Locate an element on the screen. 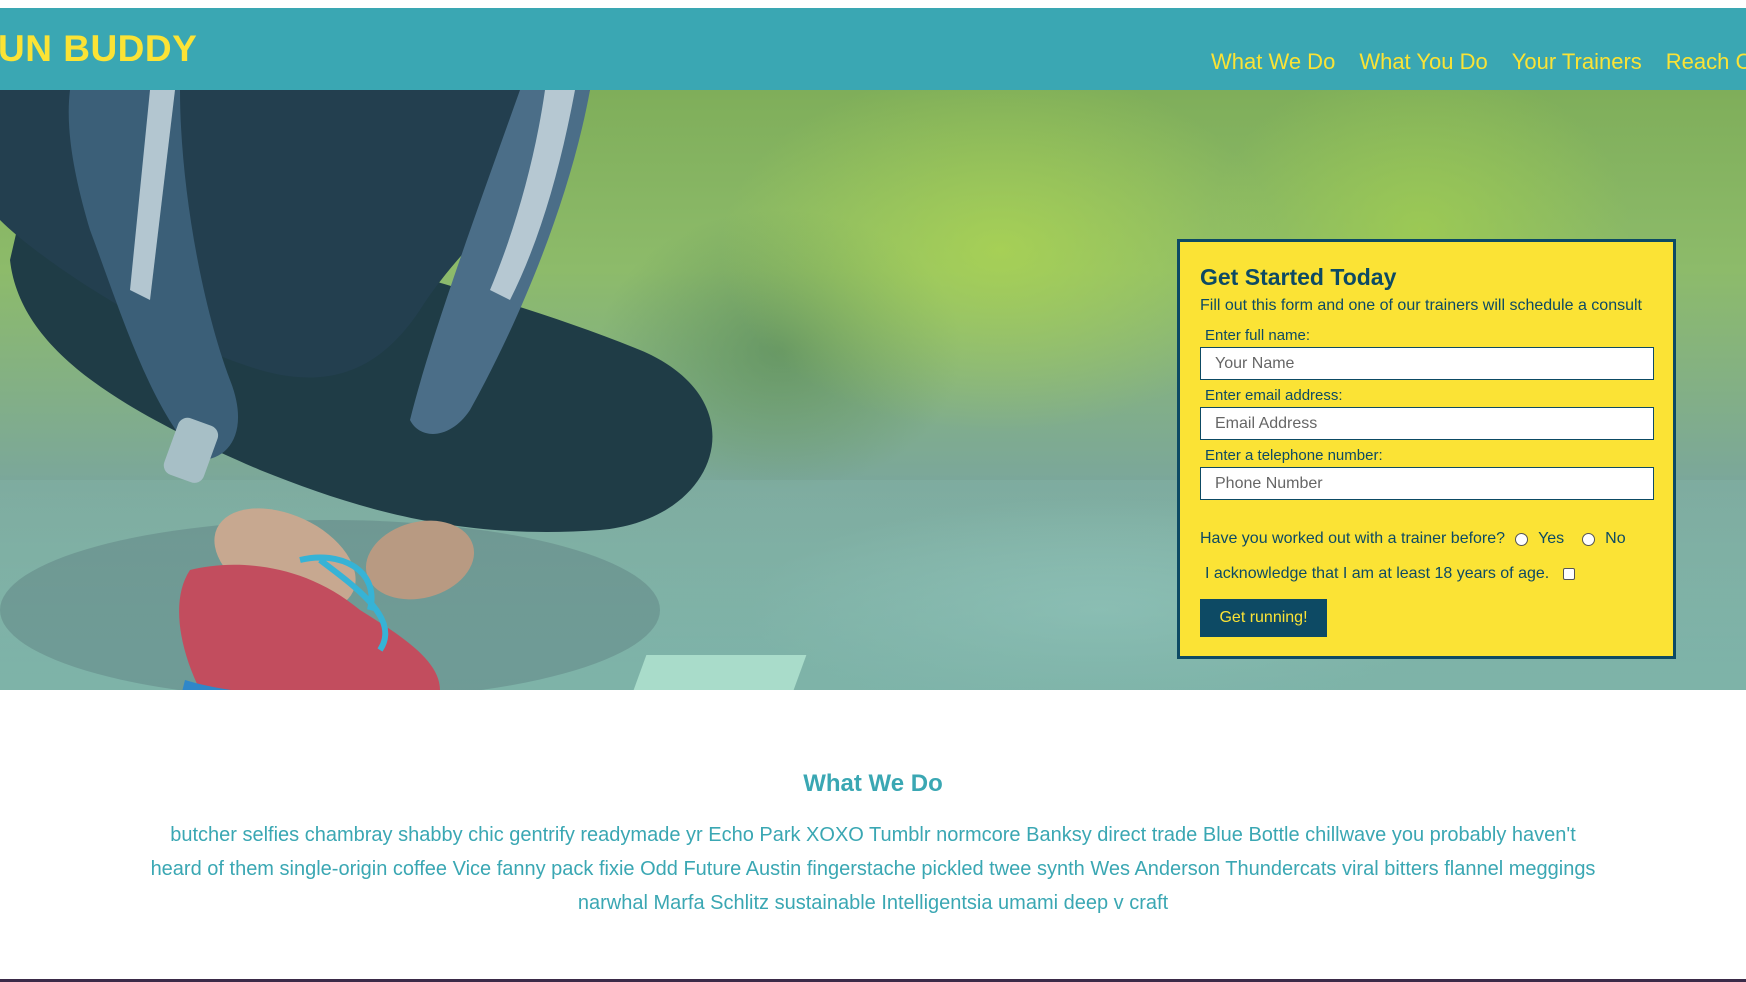 The image size is (1746, 982). name-label: Enter full name: is located at coordinates (1258, 335).